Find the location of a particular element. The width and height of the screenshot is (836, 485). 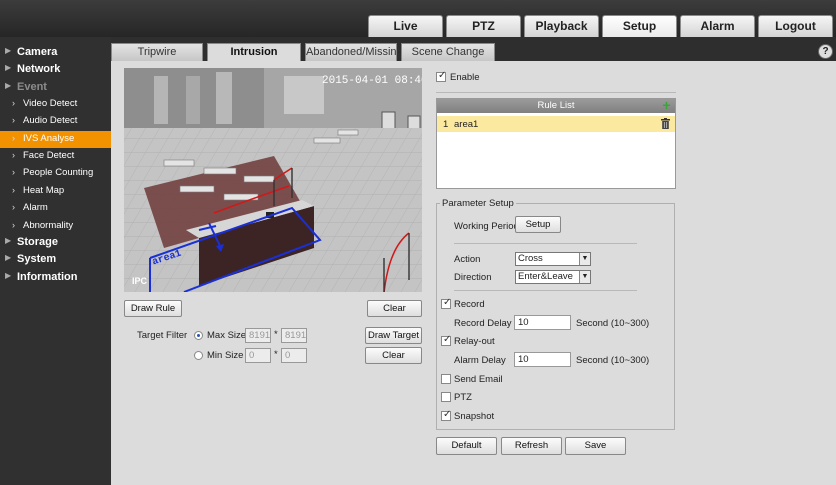

send-email-checkbox is located at coordinates (446, 379).